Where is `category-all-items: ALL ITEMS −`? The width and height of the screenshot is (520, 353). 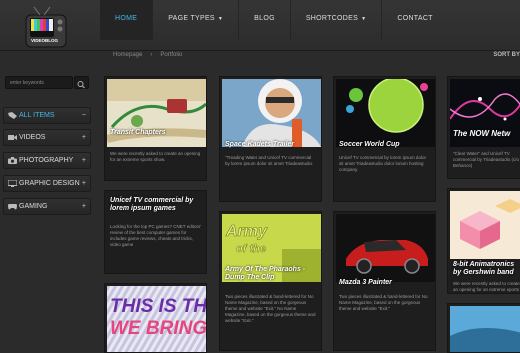 category-all-items: ALL ITEMS − is located at coordinates (47, 115).